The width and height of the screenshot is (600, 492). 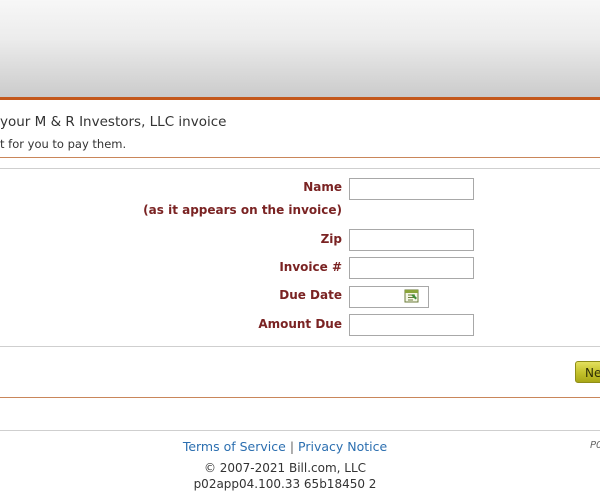 I want to click on privacy-notice-link: Privacy Notice, so click(x=342, y=446).